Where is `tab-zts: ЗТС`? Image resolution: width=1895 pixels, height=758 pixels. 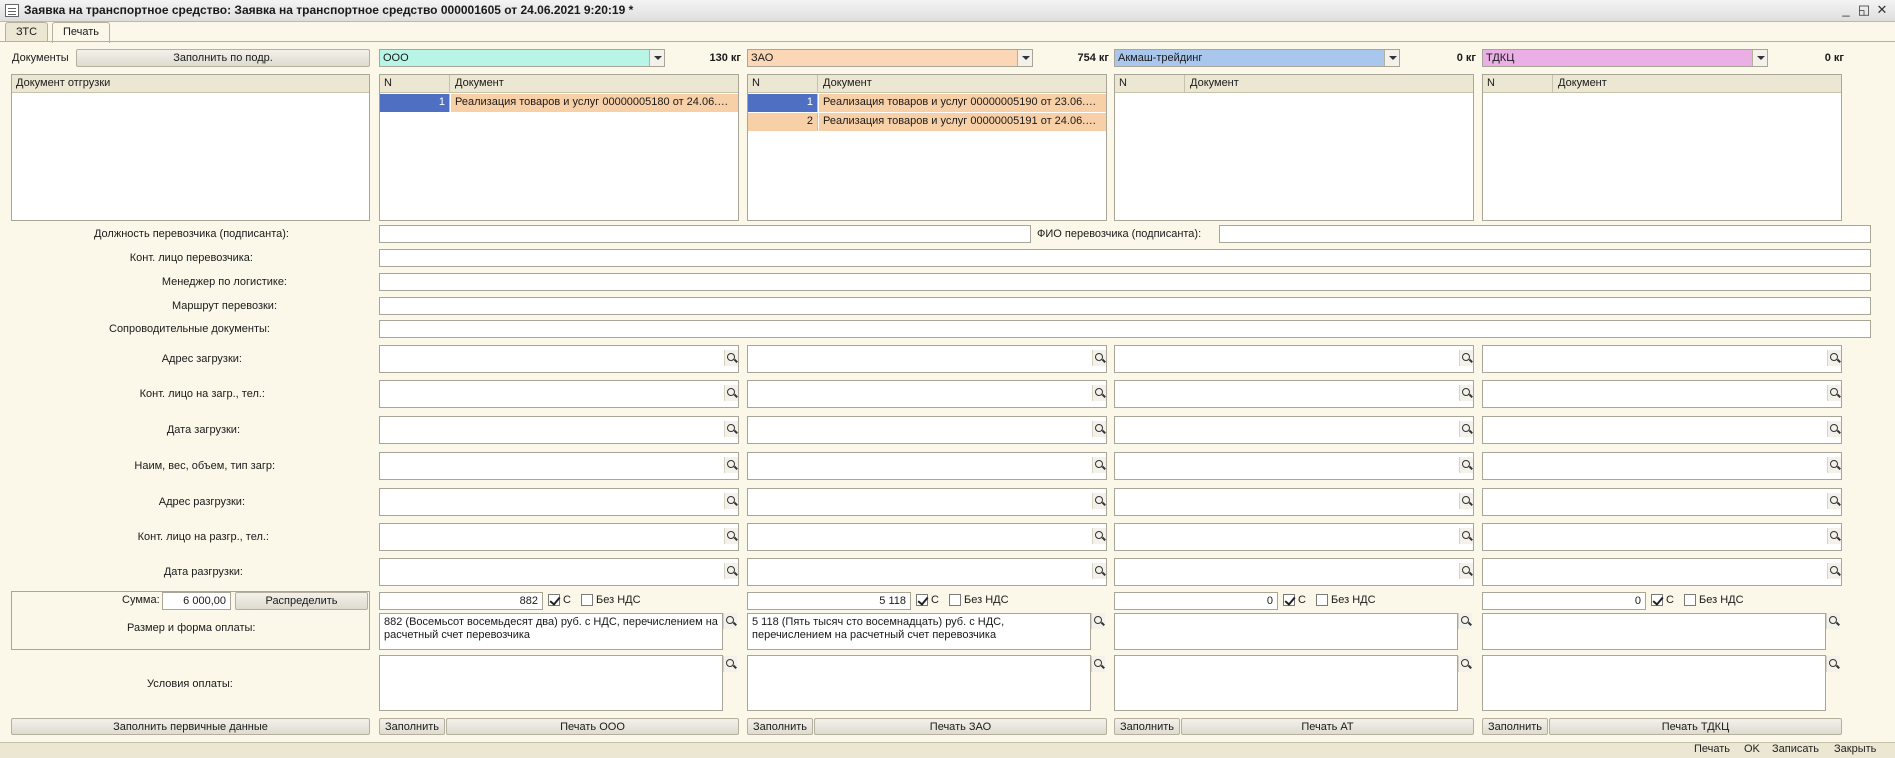
tab-zts: ЗТС is located at coordinates (27, 32).